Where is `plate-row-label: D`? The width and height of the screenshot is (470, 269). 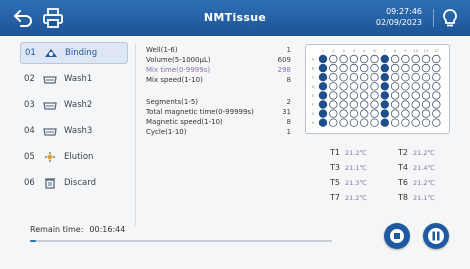
plate-row-label: D is located at coordinates (313, 87).